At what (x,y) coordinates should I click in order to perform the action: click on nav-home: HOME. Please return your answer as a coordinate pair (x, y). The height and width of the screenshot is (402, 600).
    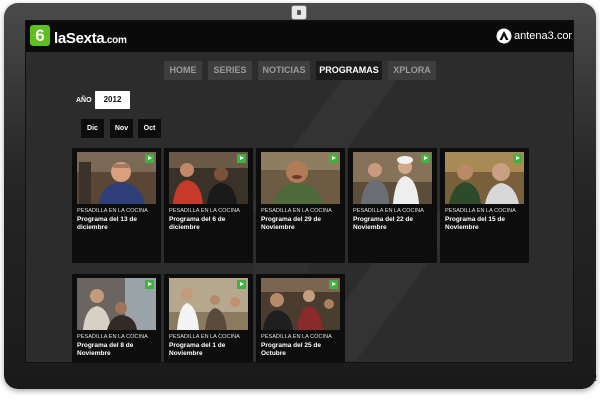
    Looking at the image, I should click on (183, 70).